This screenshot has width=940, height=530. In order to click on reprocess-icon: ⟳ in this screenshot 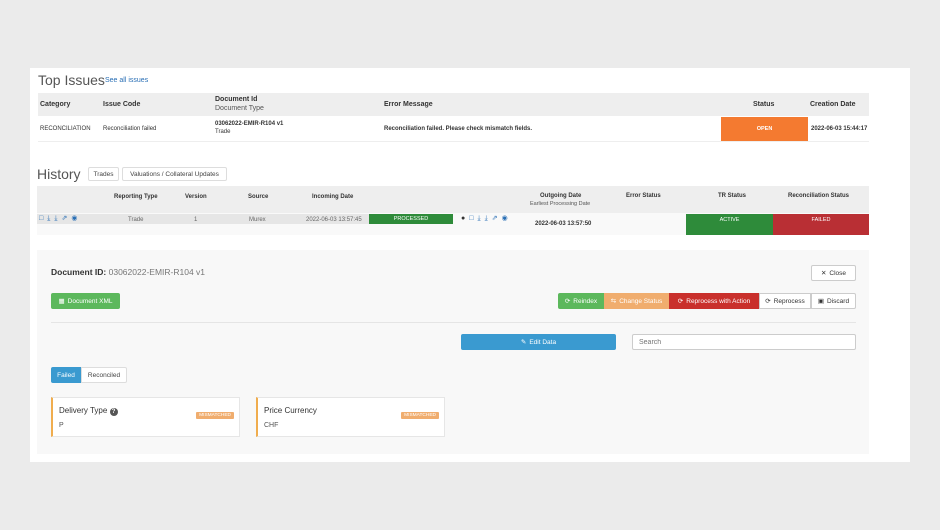, I will do `click(768, 301)`.